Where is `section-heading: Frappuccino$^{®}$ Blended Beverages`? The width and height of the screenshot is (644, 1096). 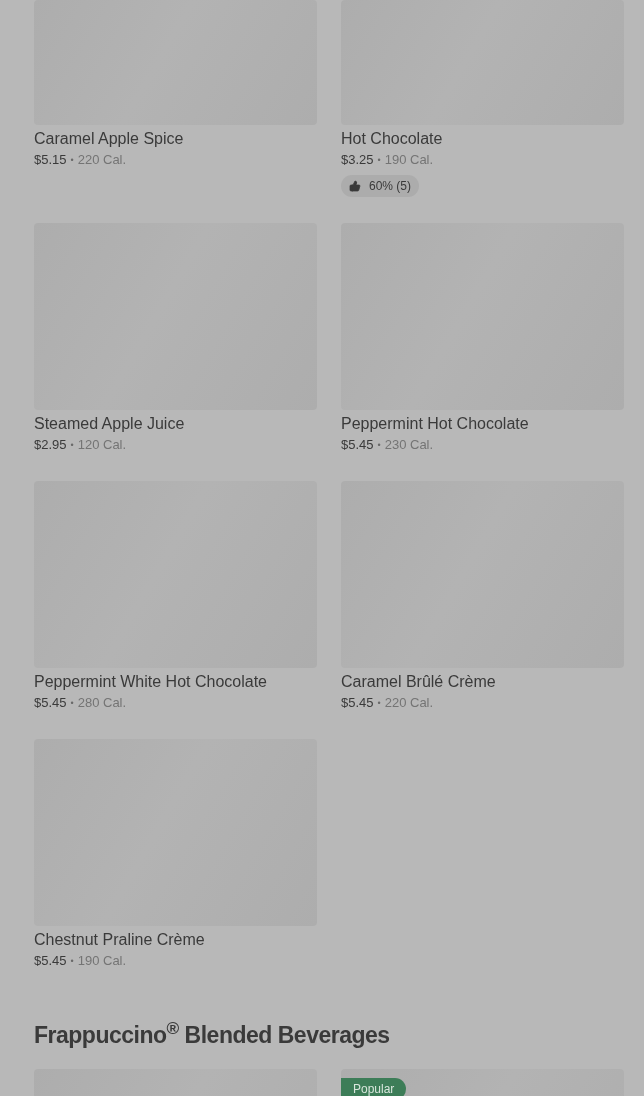
section-heading: Frappuccino$^{®}$ Blended Beverages is located at coordinates (212, 1033).